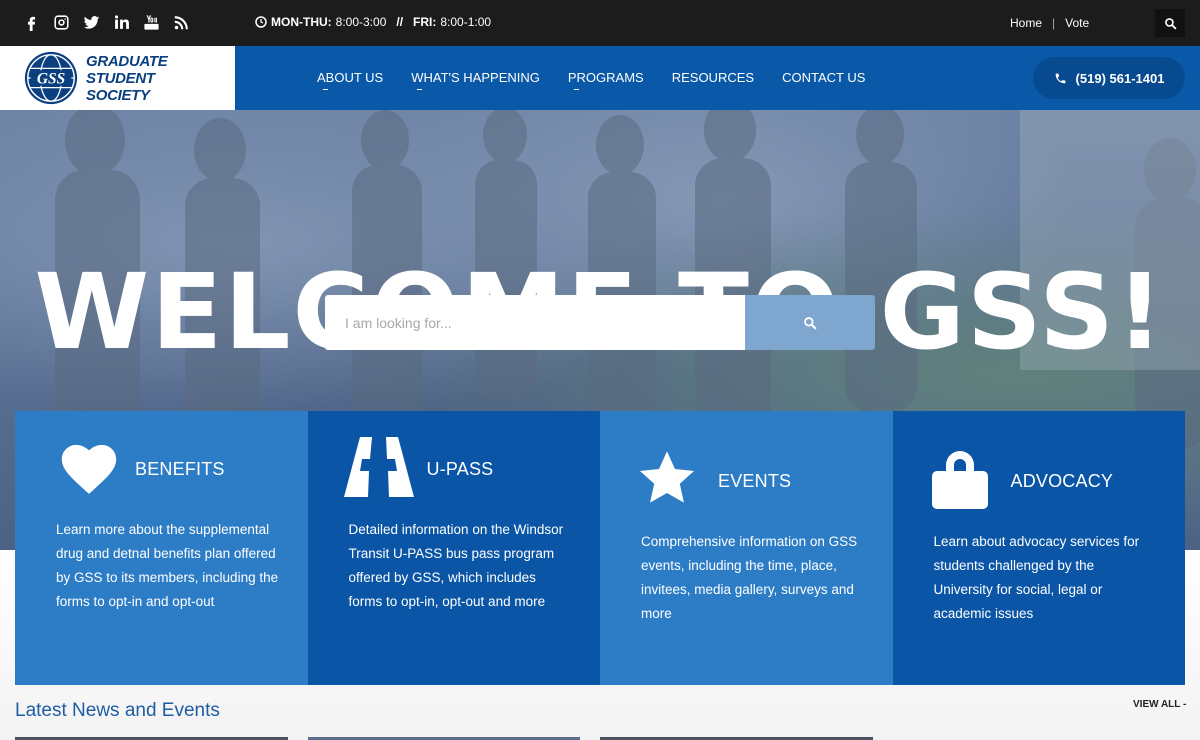 The height and width of the screenshot is (740, 1200). I want to click on nav-whats-happening-label: WHAT'S HAPPENING, so click(475, 77).